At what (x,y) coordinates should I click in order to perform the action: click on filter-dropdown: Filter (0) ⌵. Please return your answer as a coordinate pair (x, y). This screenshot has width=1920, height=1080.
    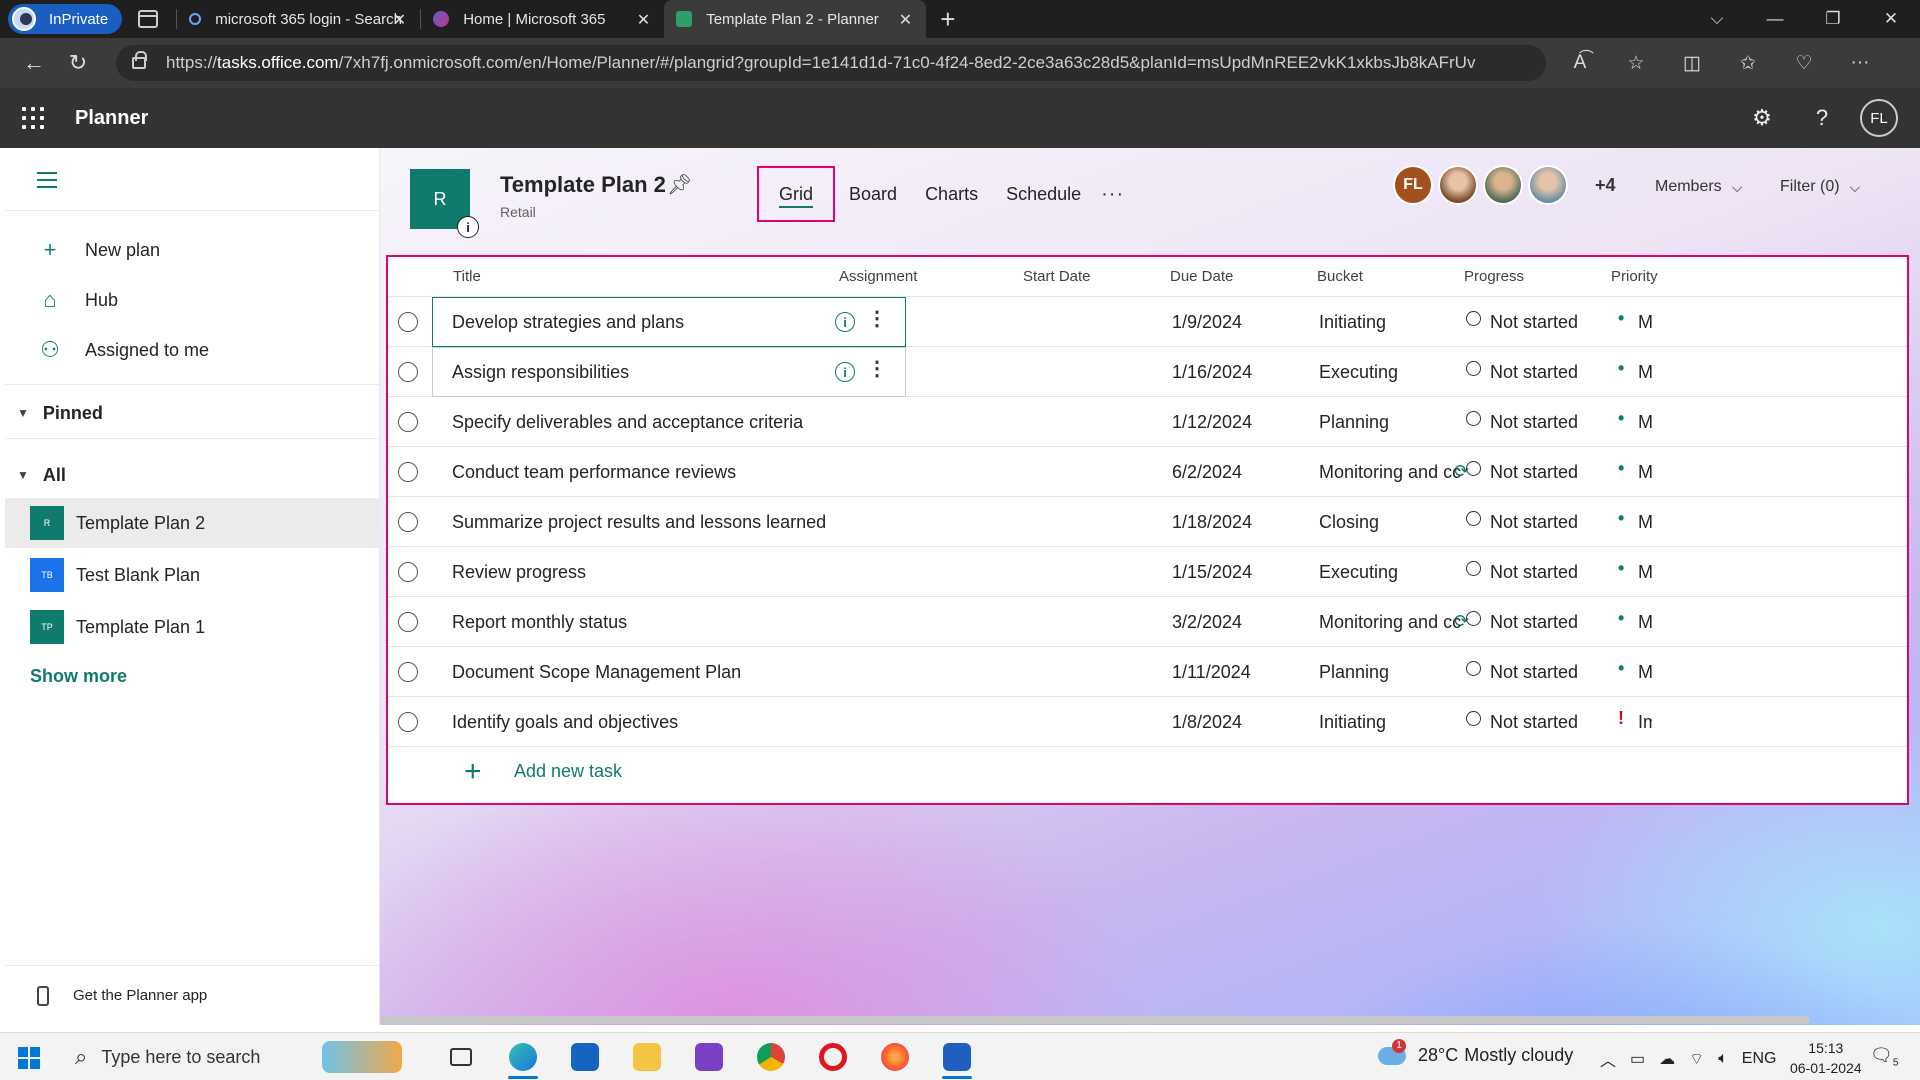
    Looking at the image, I should click on (1820, 187).